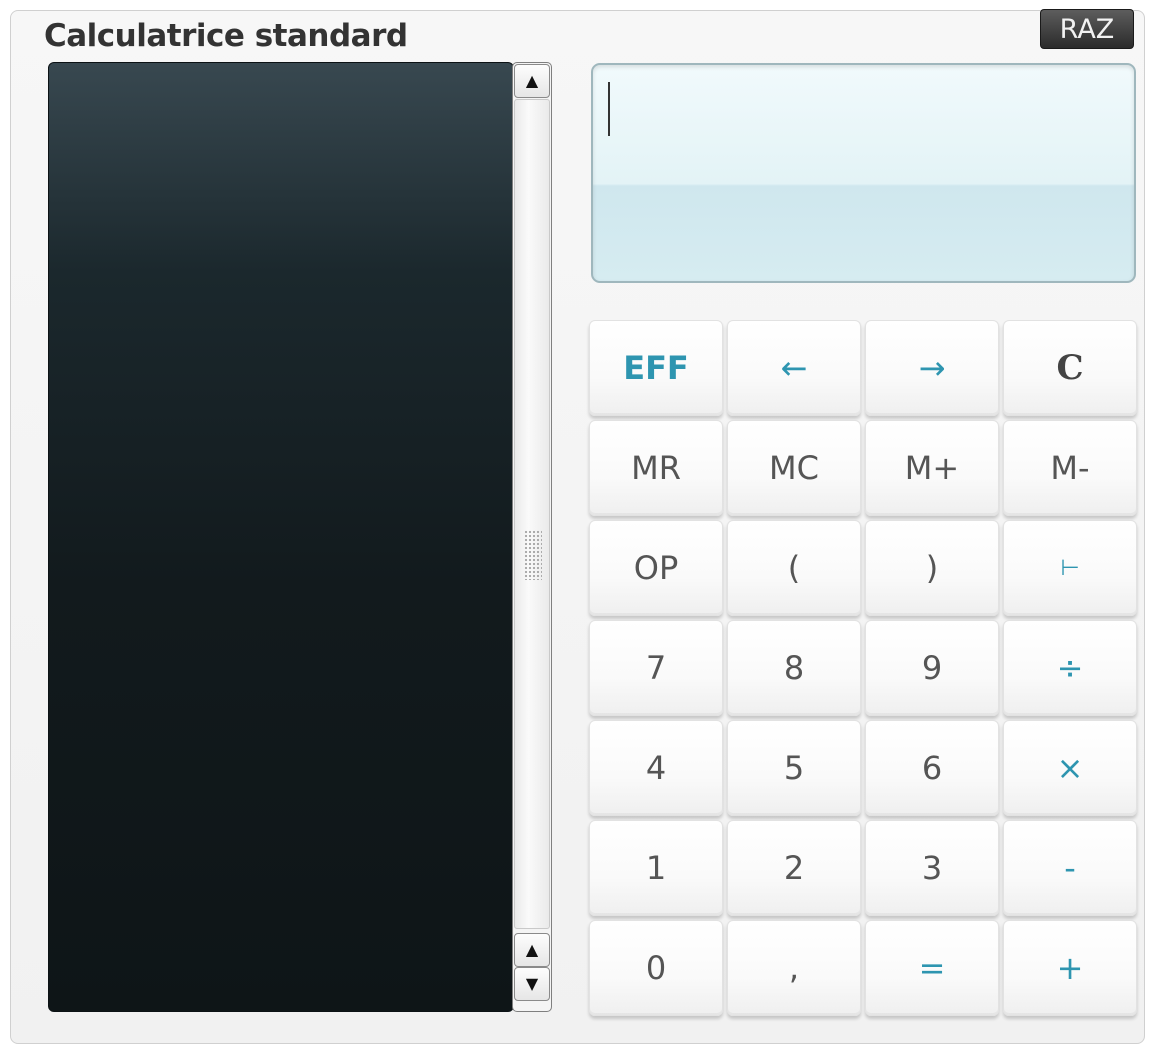 This screenshot has width=1155, height=1048. What do you see at coordinates (932, 468) in the screenshot?
I see `memory-add-button: M+` at bounding box center [932, 468].